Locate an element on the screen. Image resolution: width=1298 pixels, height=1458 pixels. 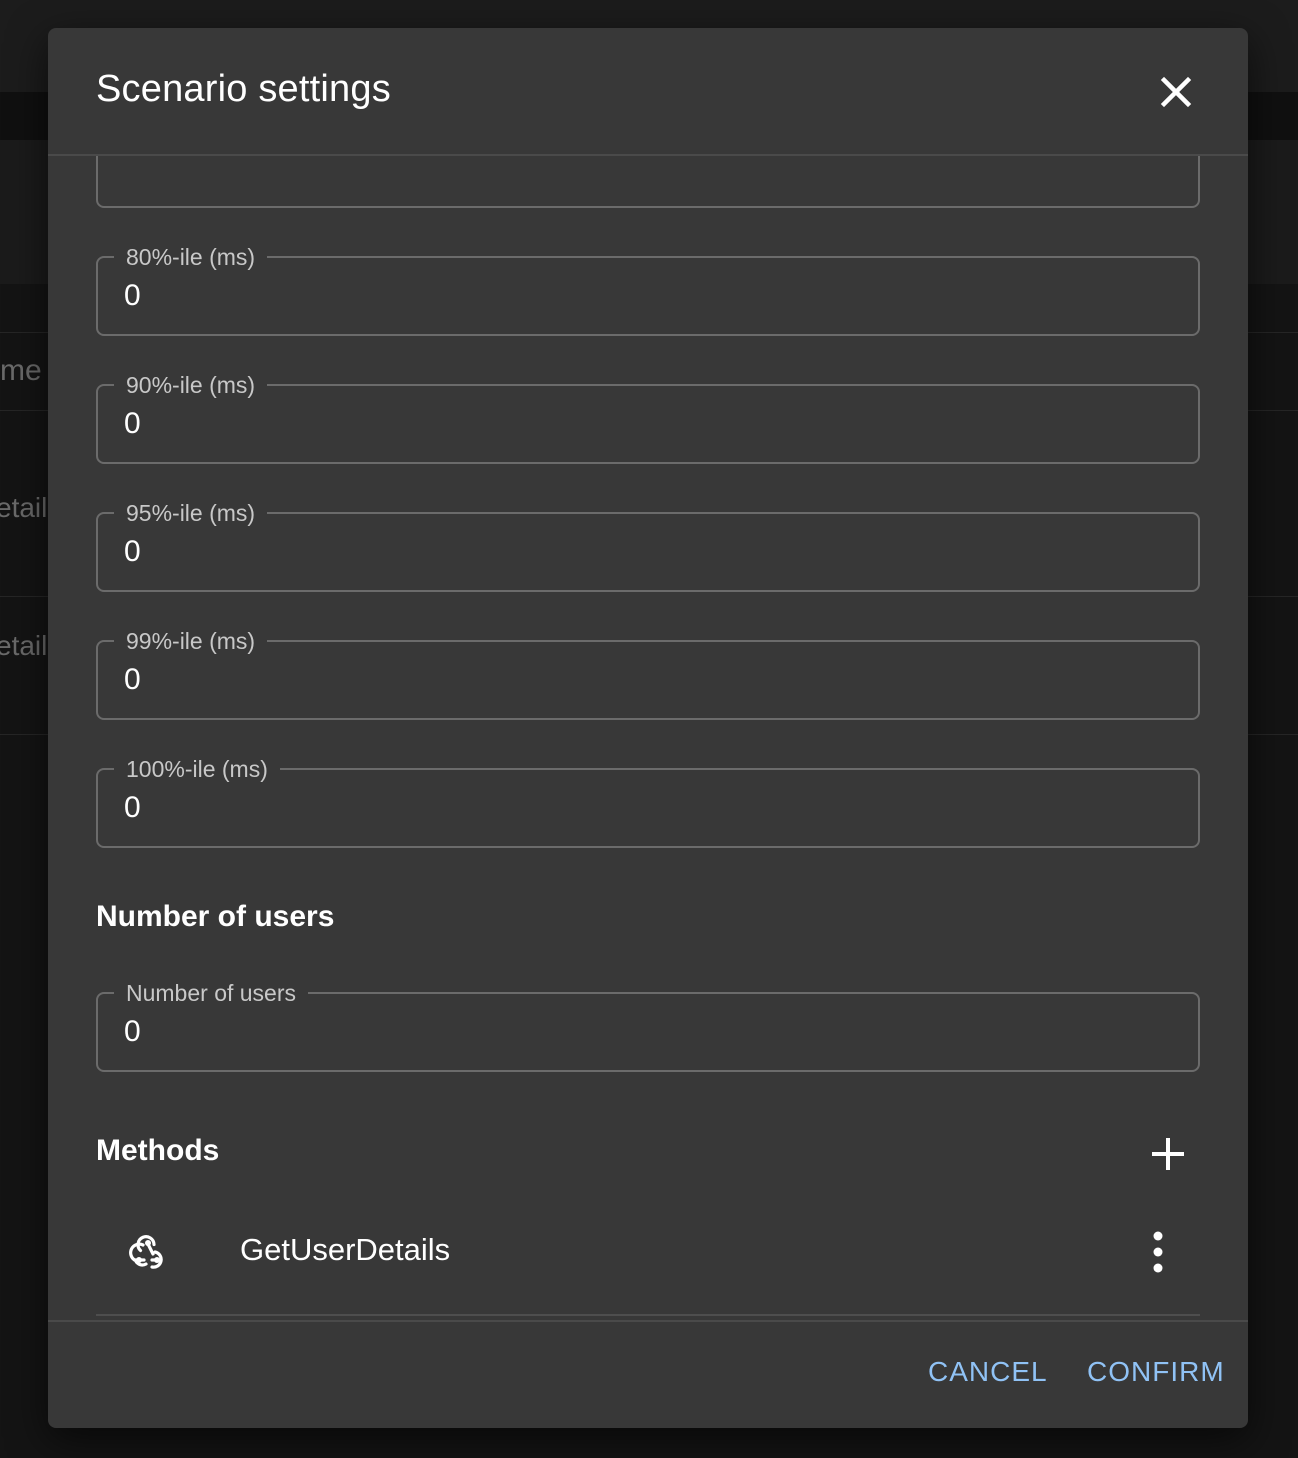
percentile-100-field: 100%-ile (ms) 0 is located at coordinates (648, 801).